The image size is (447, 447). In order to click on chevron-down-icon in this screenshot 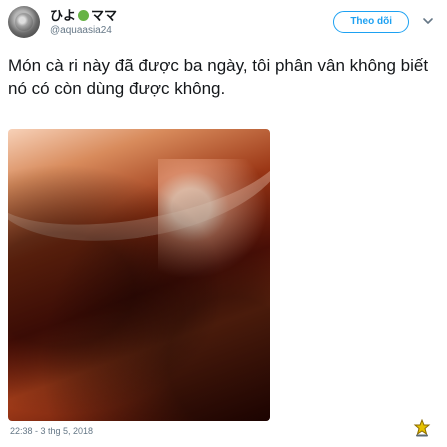, I will do `click(428, 21)`.